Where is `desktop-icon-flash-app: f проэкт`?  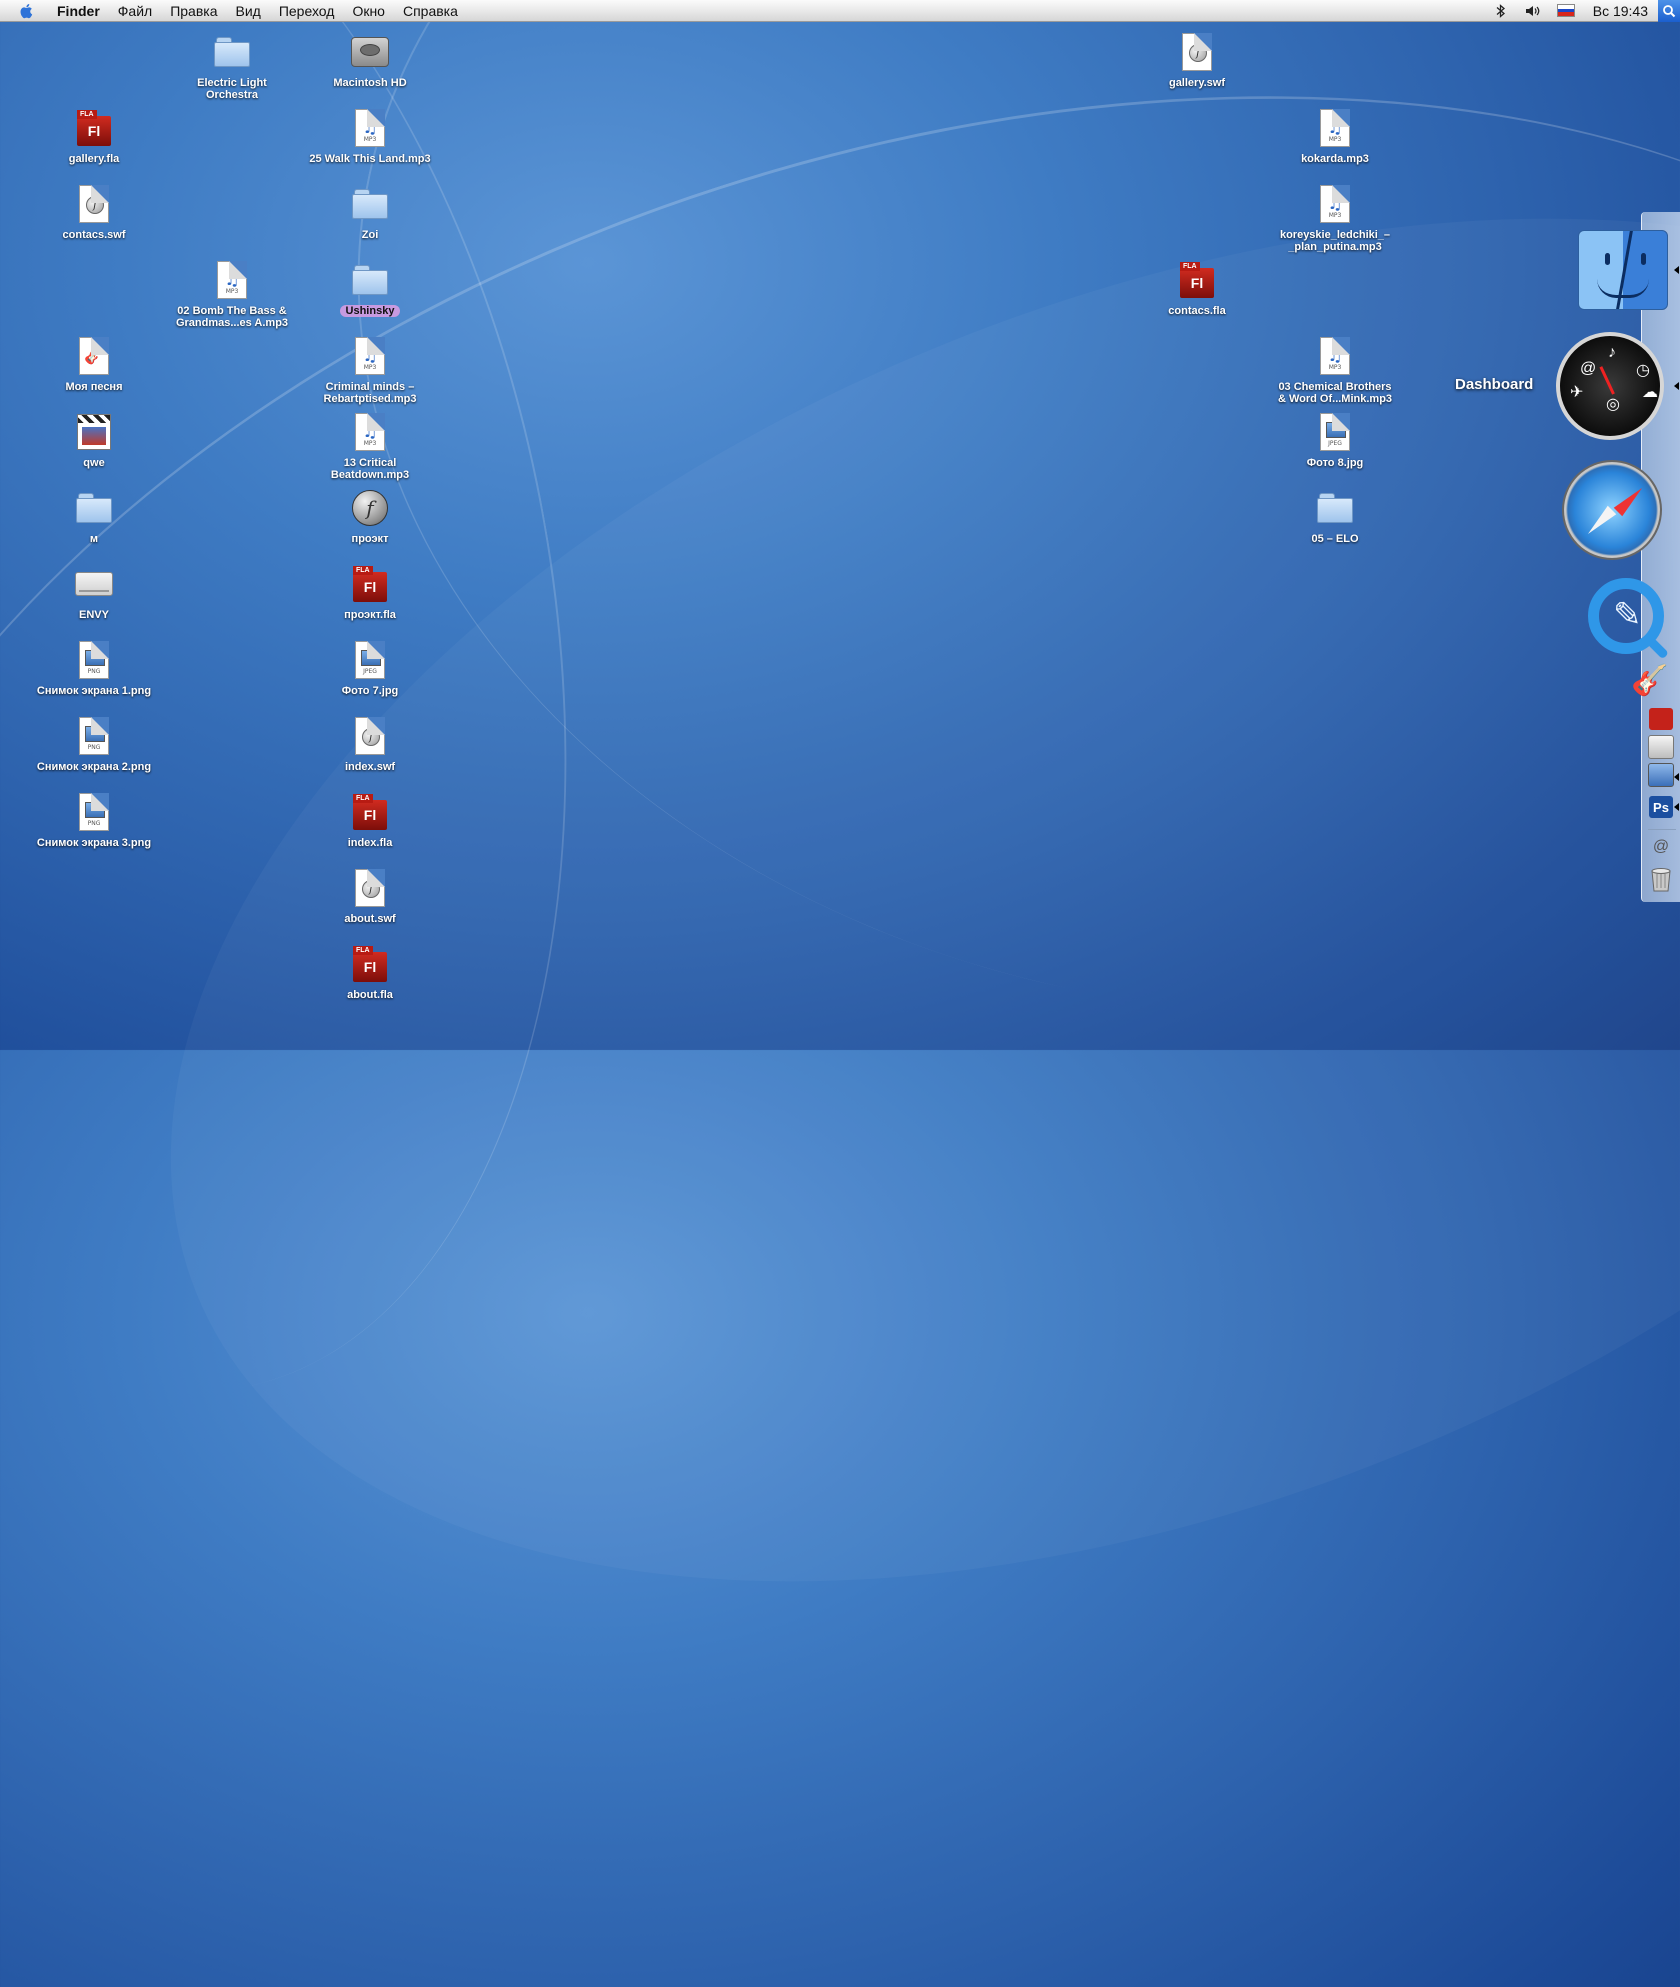 desktop-icon-flash-app: f проэкт is located at coordinates (370, 515).